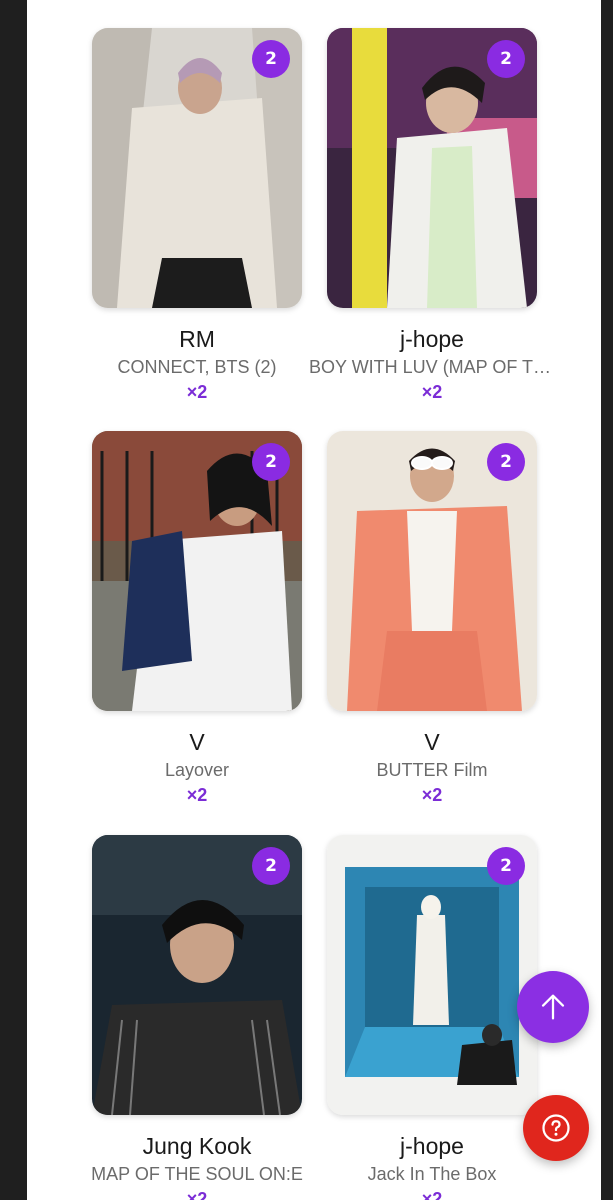 This screenshot has height=1200, width=613. I want to click on arrow-up-icon, so click(553, 1007).